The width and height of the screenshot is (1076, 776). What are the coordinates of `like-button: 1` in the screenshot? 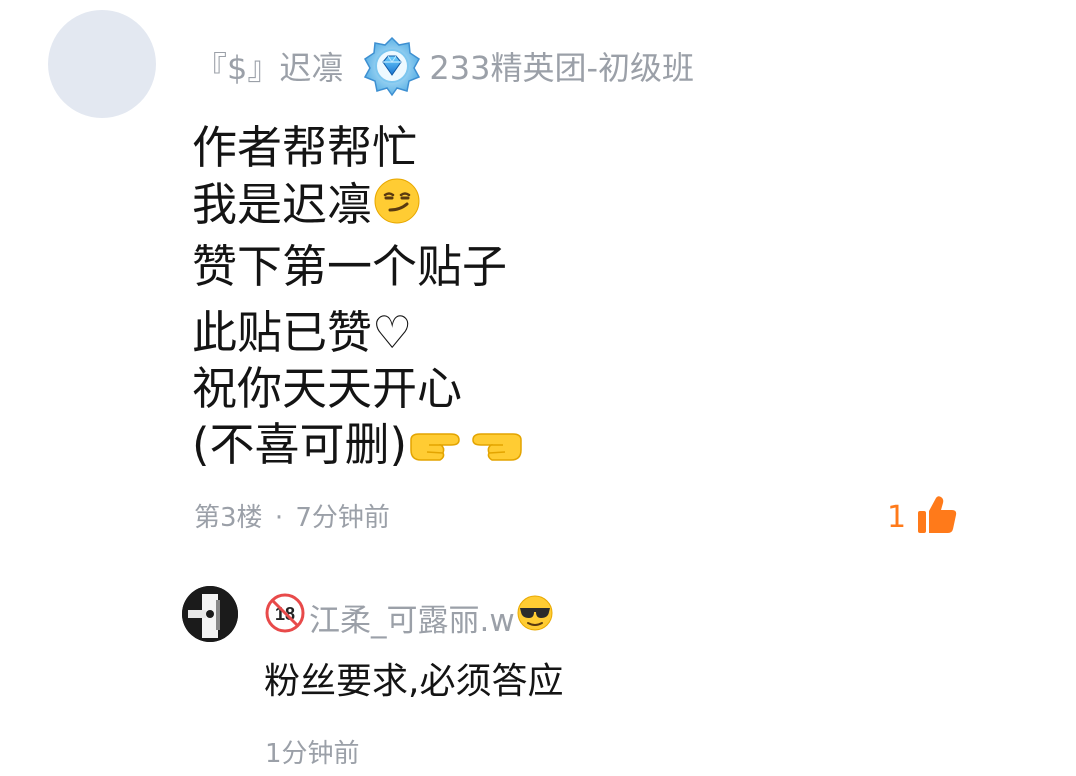 It's located at (923, 517).